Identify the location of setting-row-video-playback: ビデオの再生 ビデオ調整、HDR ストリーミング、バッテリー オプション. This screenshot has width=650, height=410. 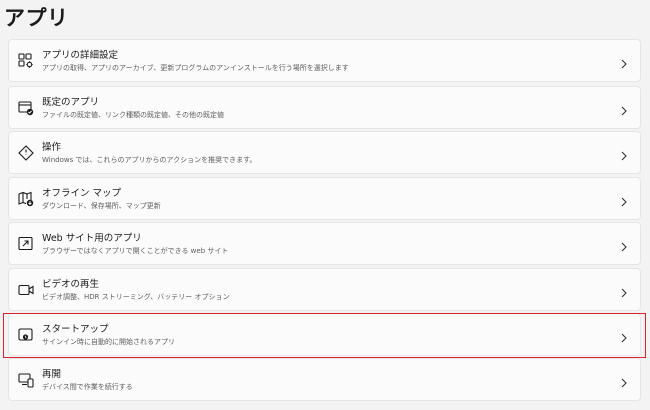
(324, 289).